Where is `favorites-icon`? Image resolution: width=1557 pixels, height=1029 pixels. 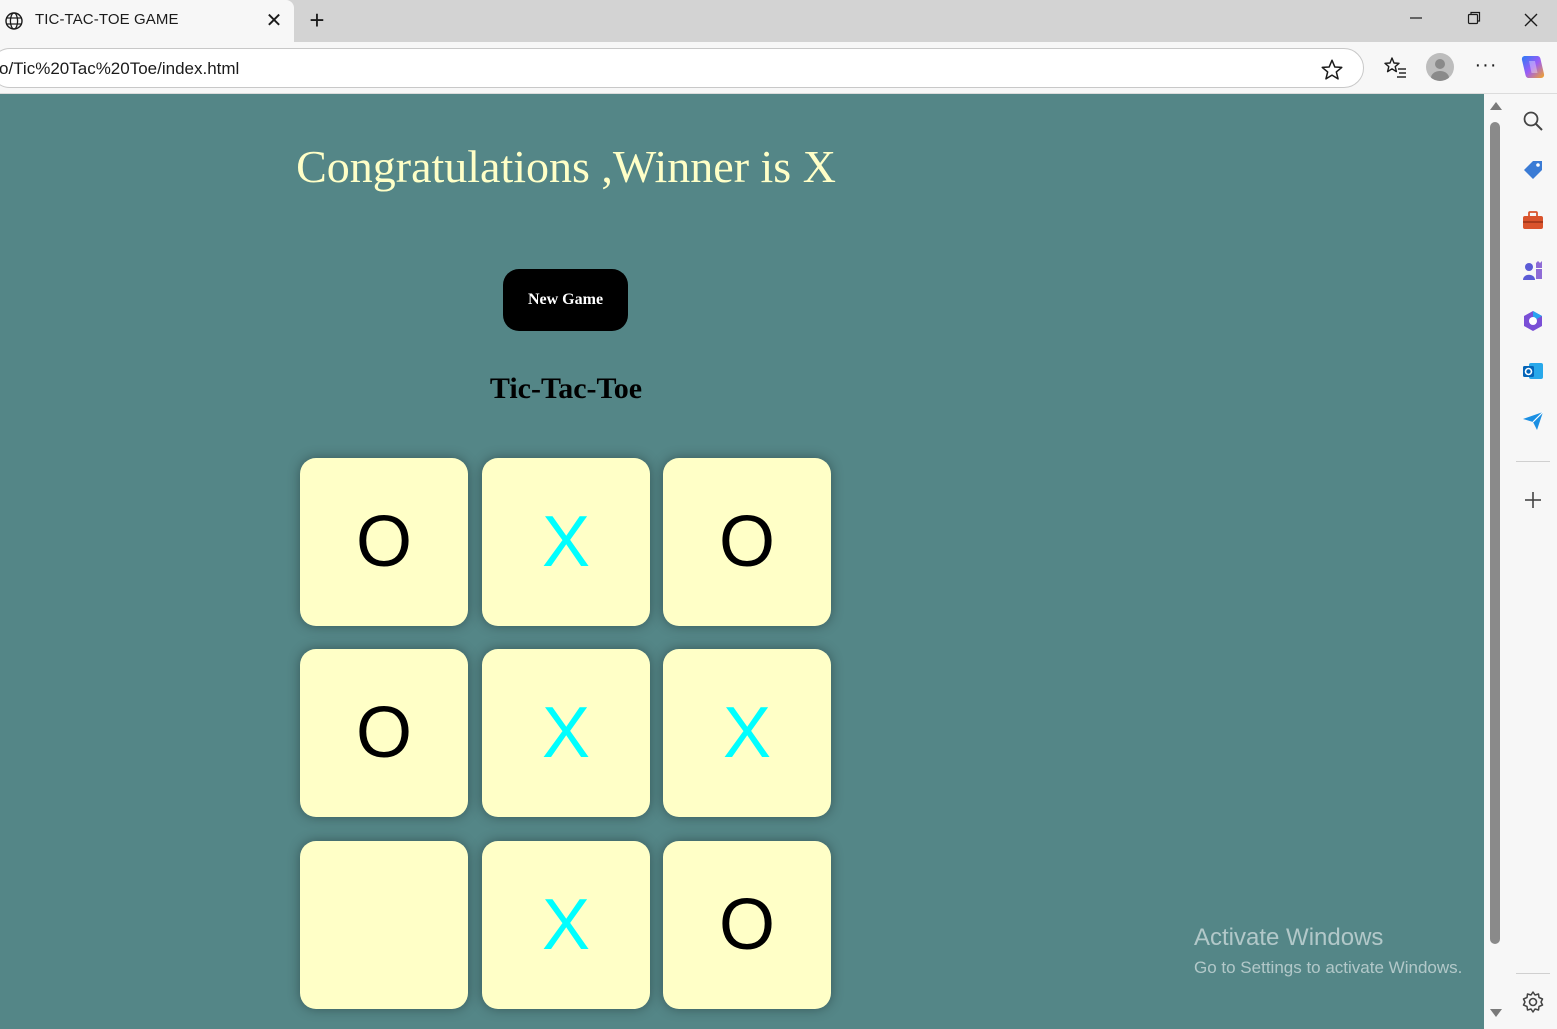 favorites-icon is located at coordinates (1395, 67).